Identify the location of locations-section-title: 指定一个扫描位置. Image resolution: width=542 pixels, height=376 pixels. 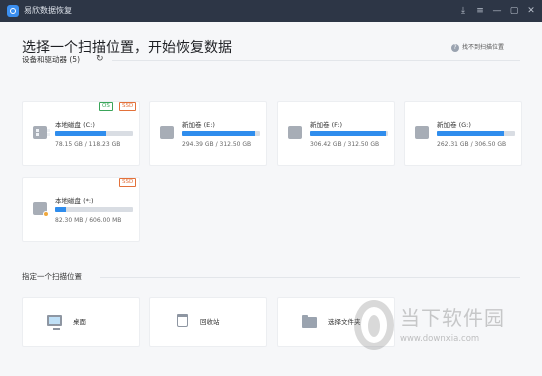
(52, 276).